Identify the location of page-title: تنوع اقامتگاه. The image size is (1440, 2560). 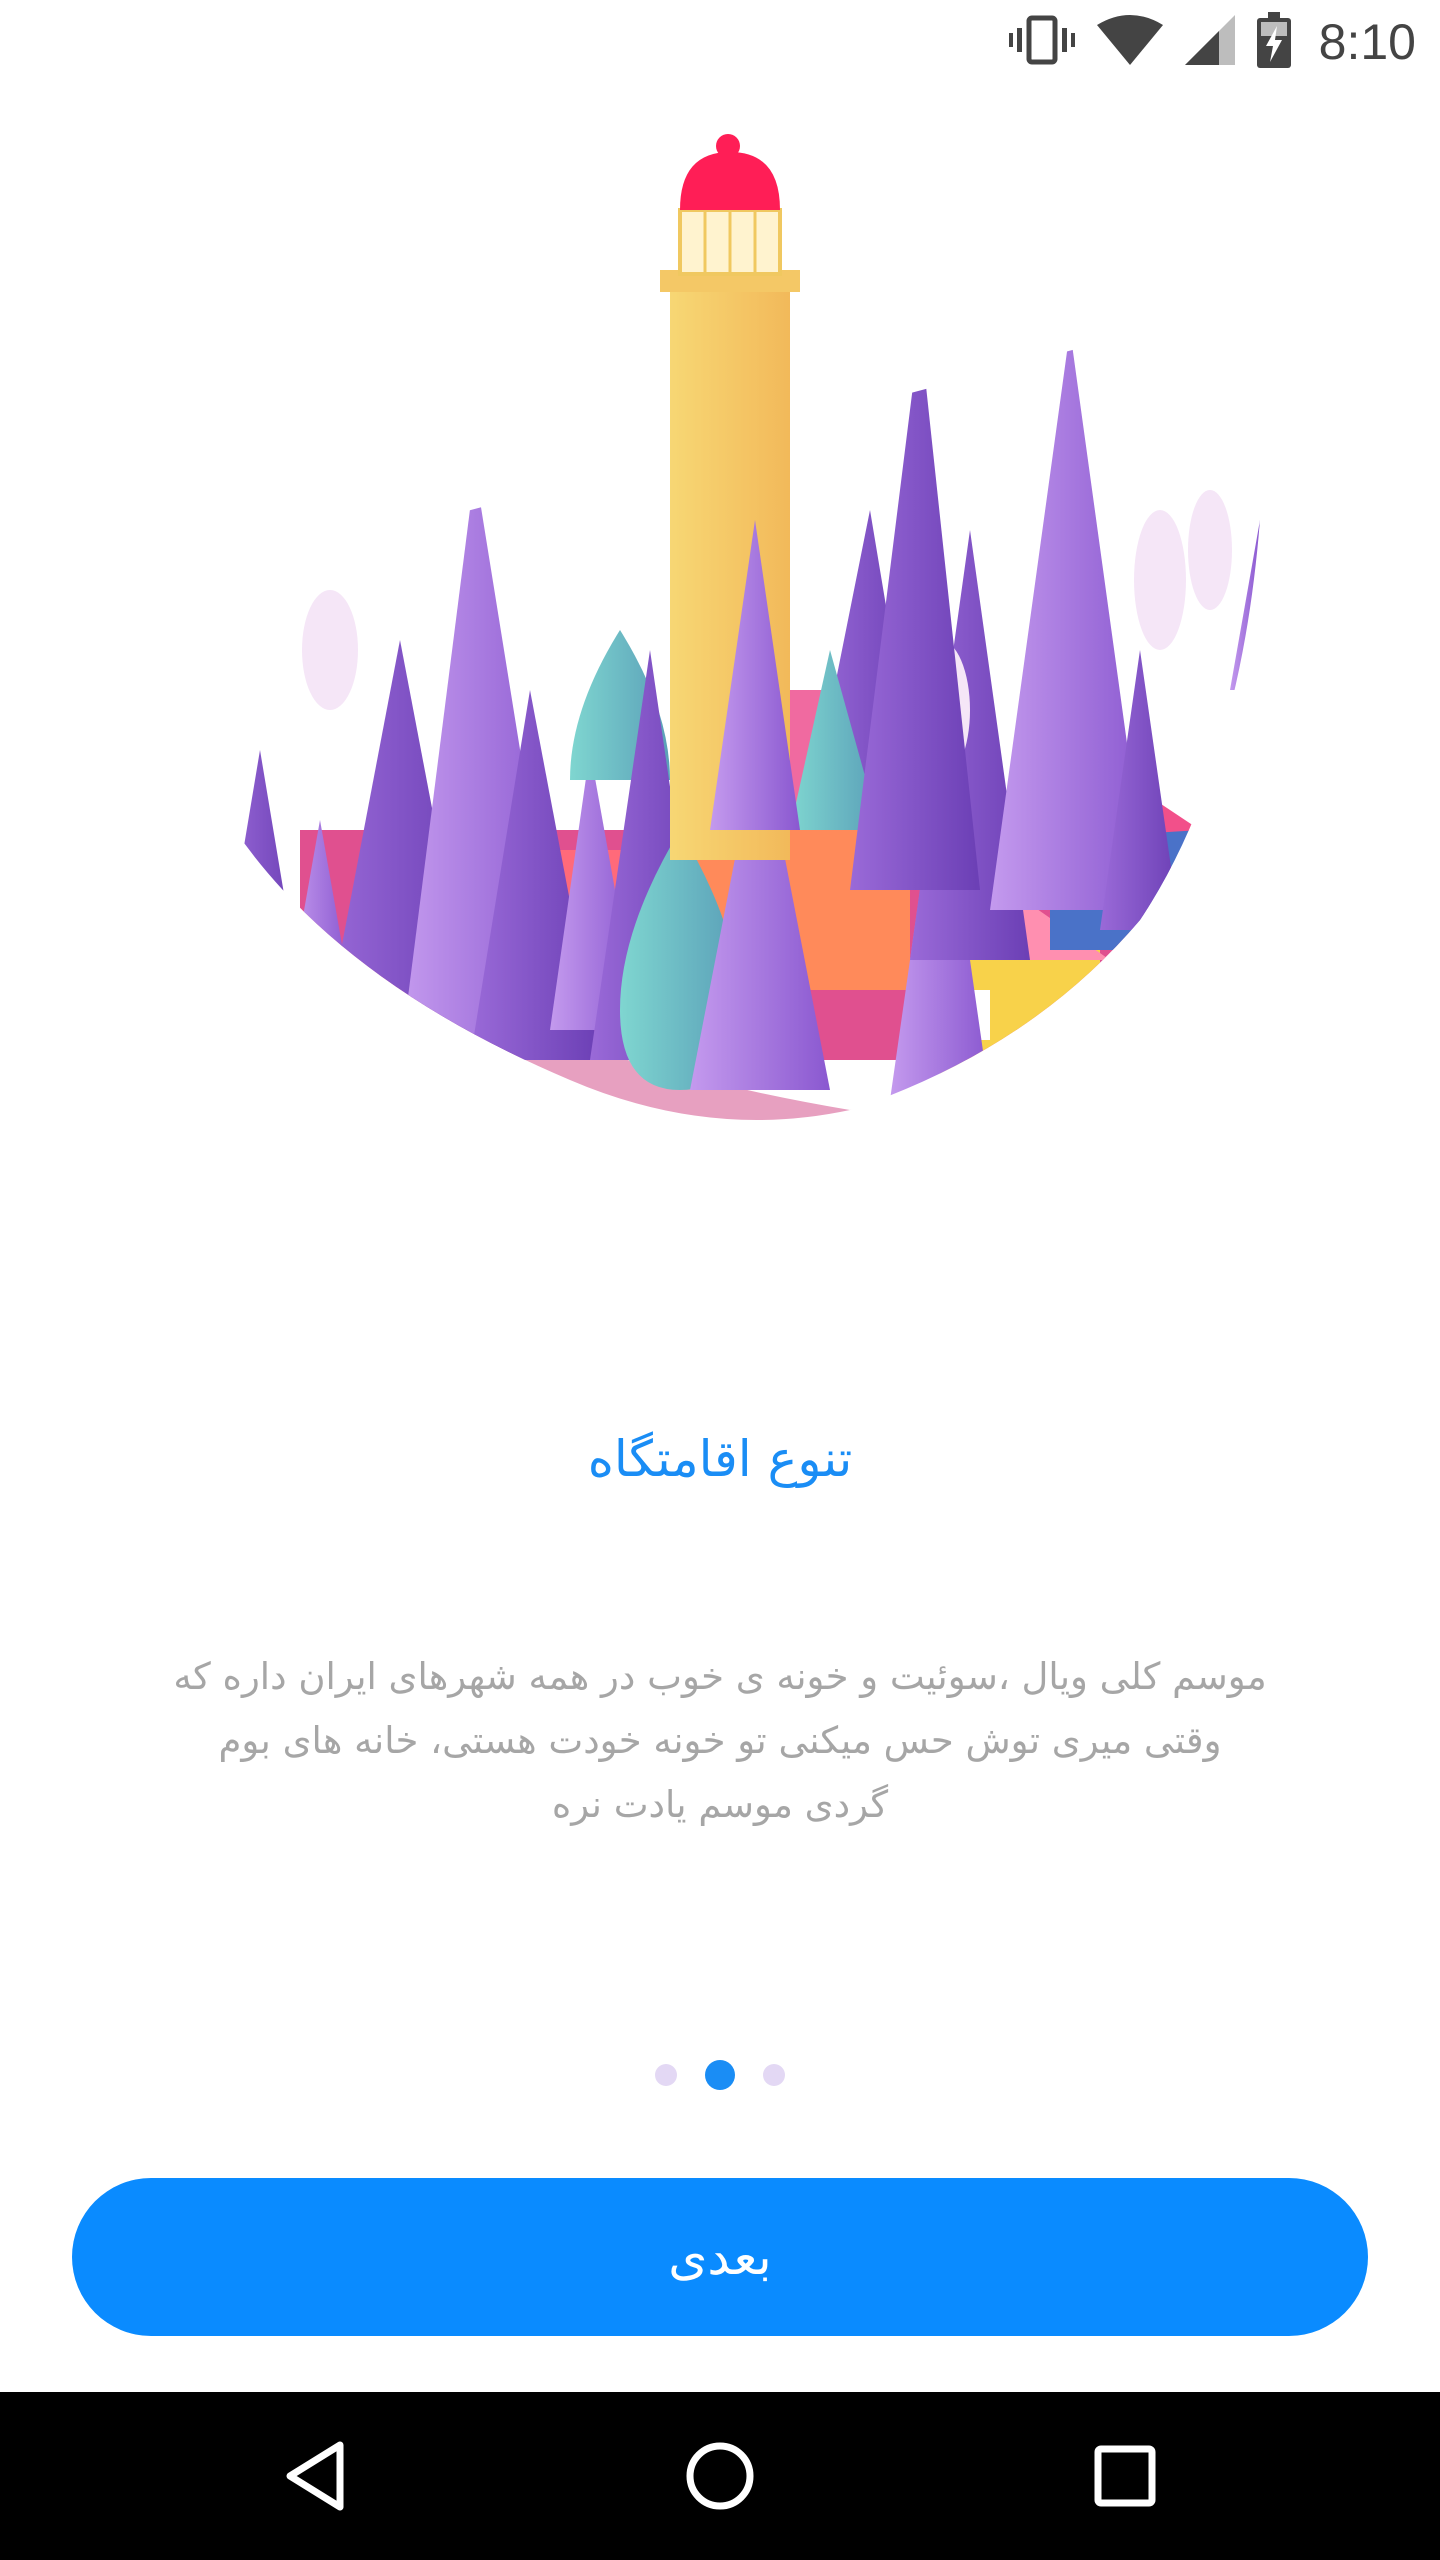
(720, 1459).